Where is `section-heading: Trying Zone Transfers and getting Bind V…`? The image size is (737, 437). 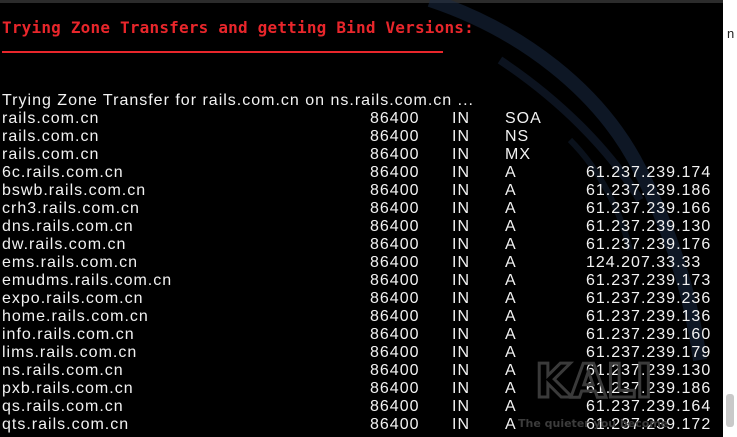 section-heading: Trying Zone Transfers and getting Bind V… is located at coordinates (238, 27).